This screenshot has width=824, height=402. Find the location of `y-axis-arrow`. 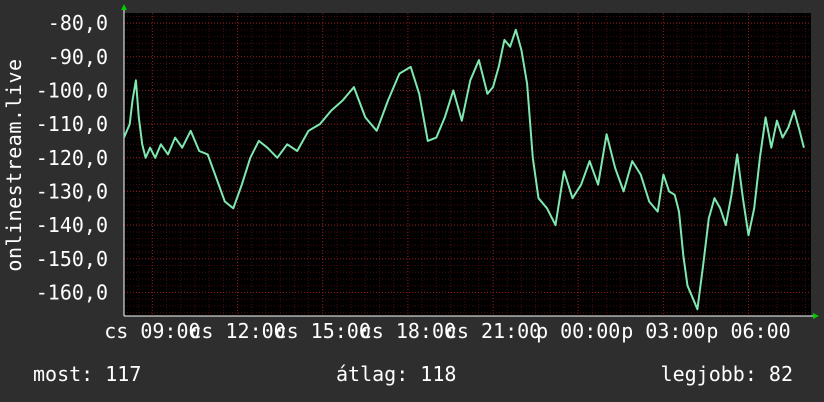

y-axis-arrow is located at coordinates (124, 7).